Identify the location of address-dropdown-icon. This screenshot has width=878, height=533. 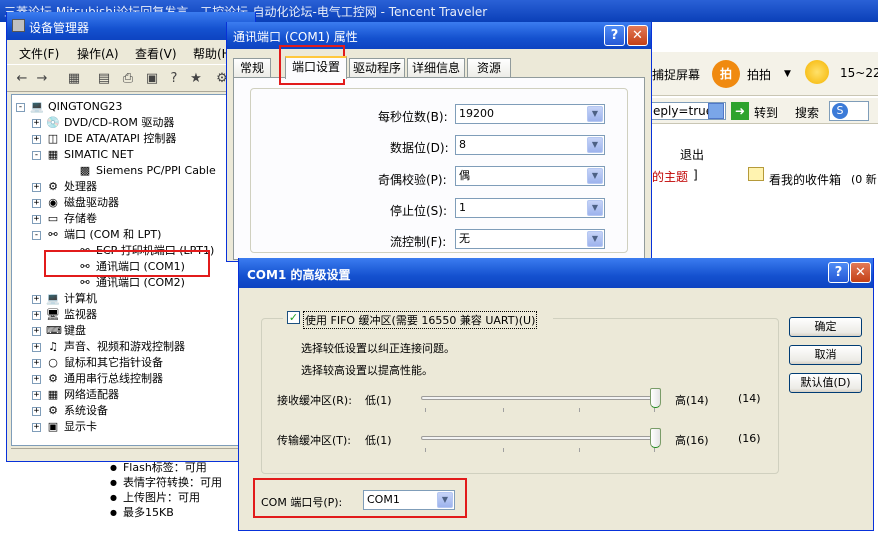
(716, 111).